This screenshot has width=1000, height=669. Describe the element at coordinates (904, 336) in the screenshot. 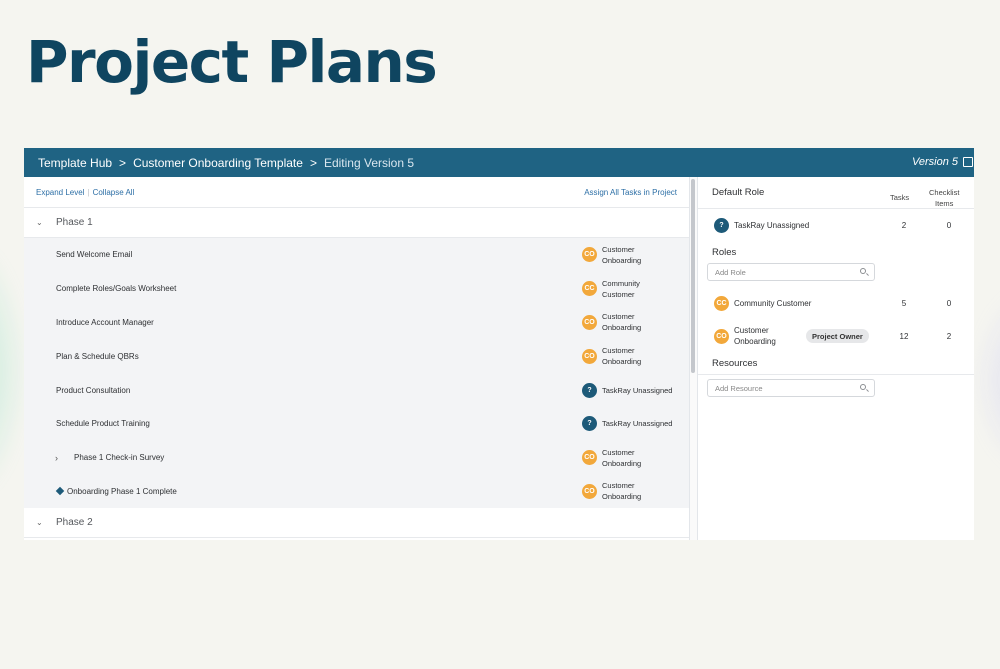

I see `role-task-count: 12` at that location.